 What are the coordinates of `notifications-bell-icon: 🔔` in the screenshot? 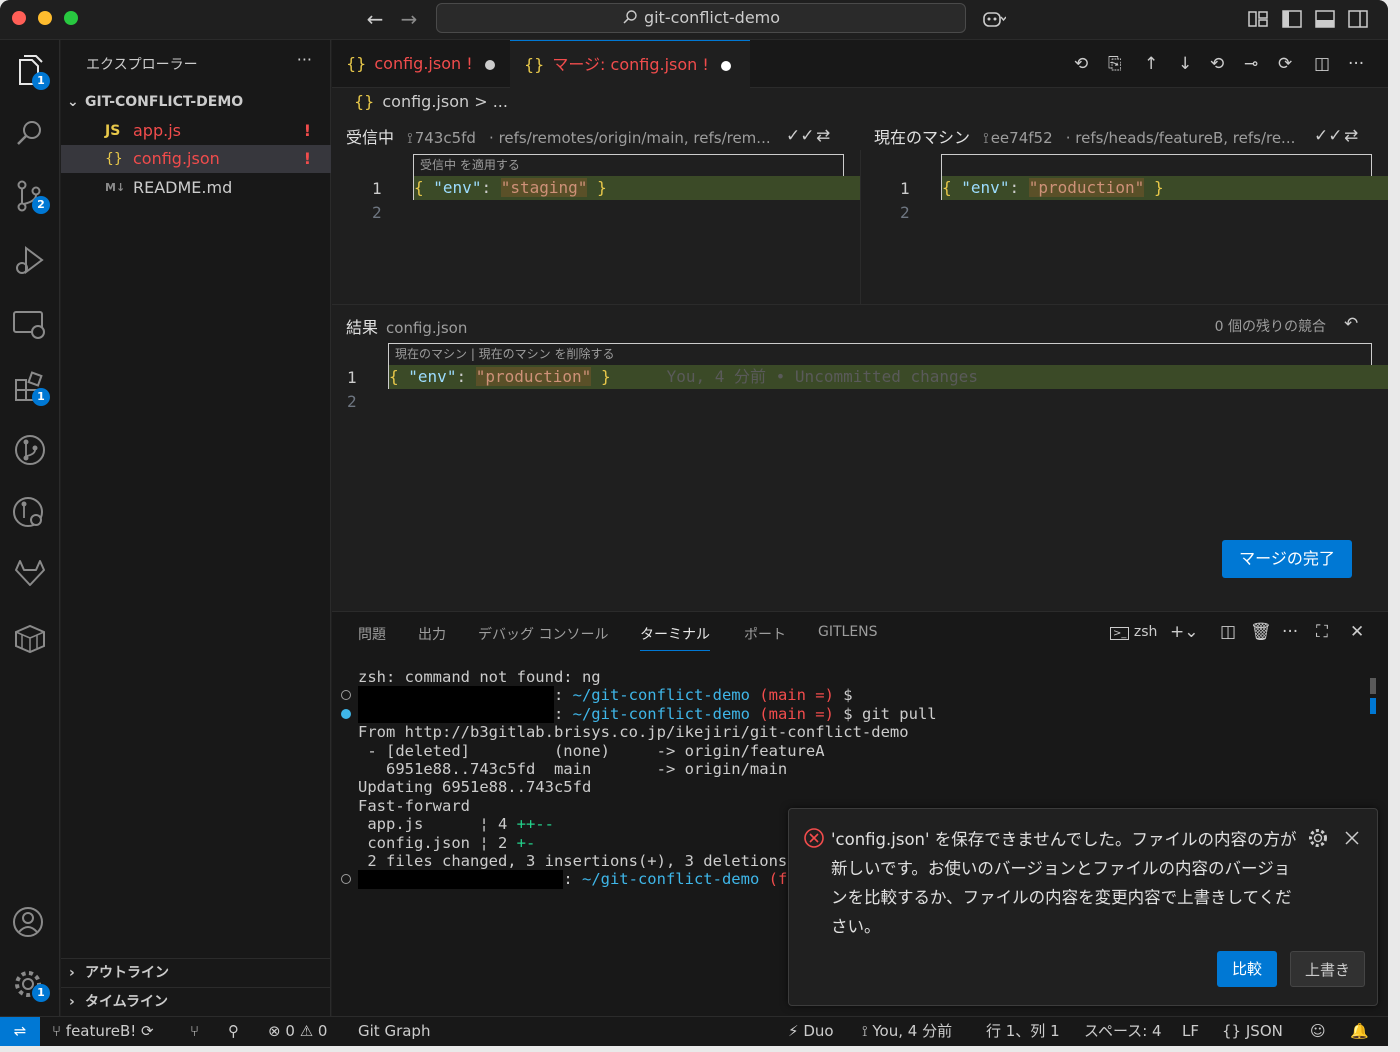 It's located at (1359, 1031).